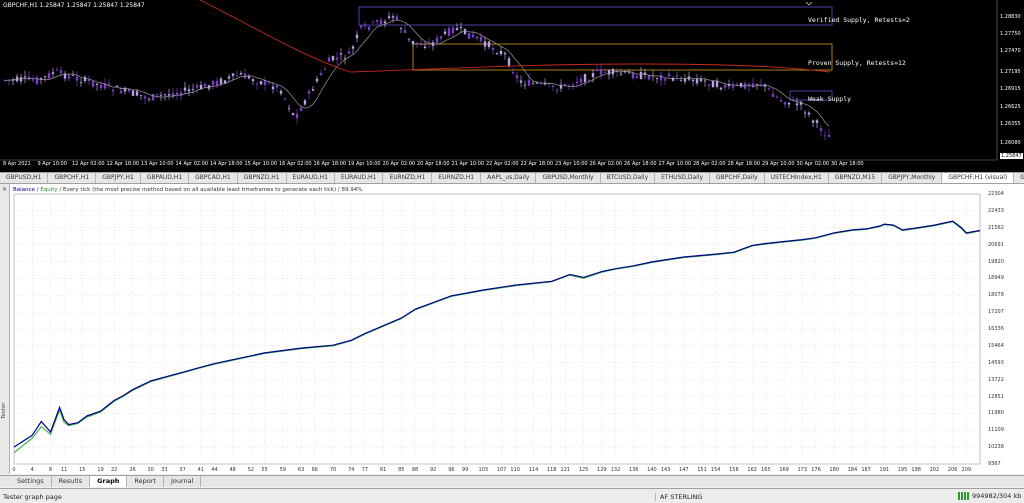 The height and width of the screenshot is (503, 1024). Describe the element at coordinates (912, 178) in the screenshot. I see `chart-tab: GBPJPY,Monthly` at that location.